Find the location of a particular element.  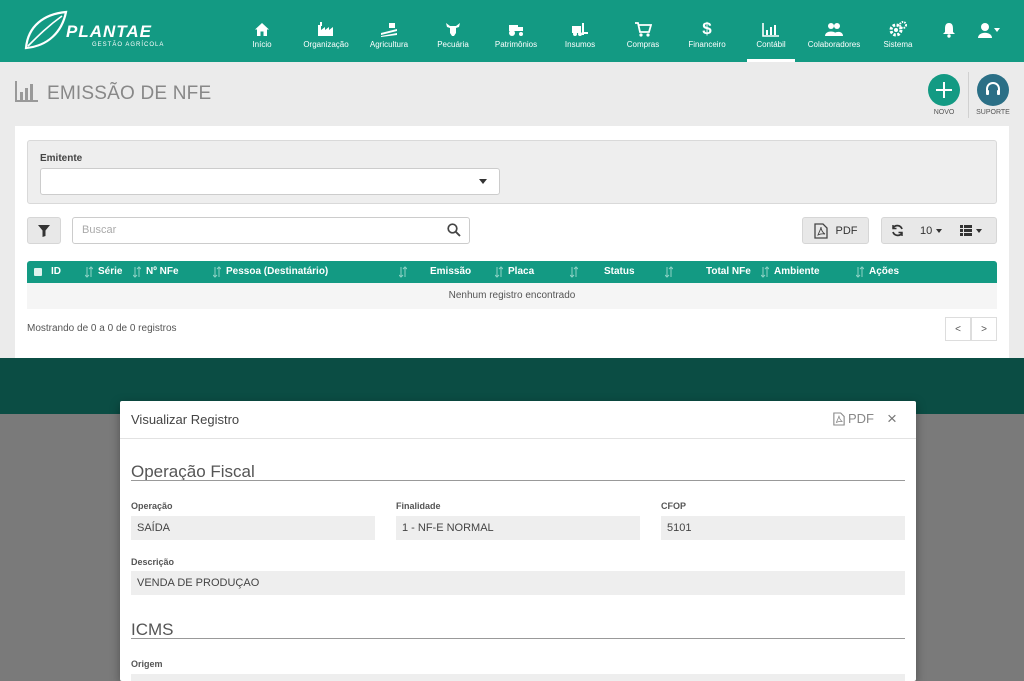

nav-item-agricultura: Agricultura is located at coordinates (389, 31).